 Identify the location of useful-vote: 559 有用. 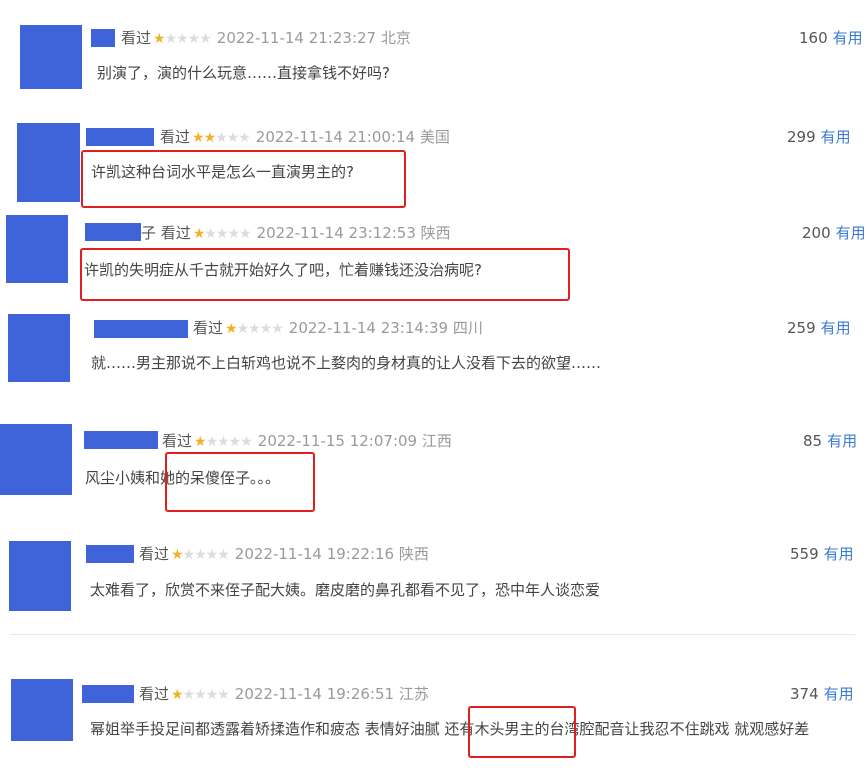
(822, 554).